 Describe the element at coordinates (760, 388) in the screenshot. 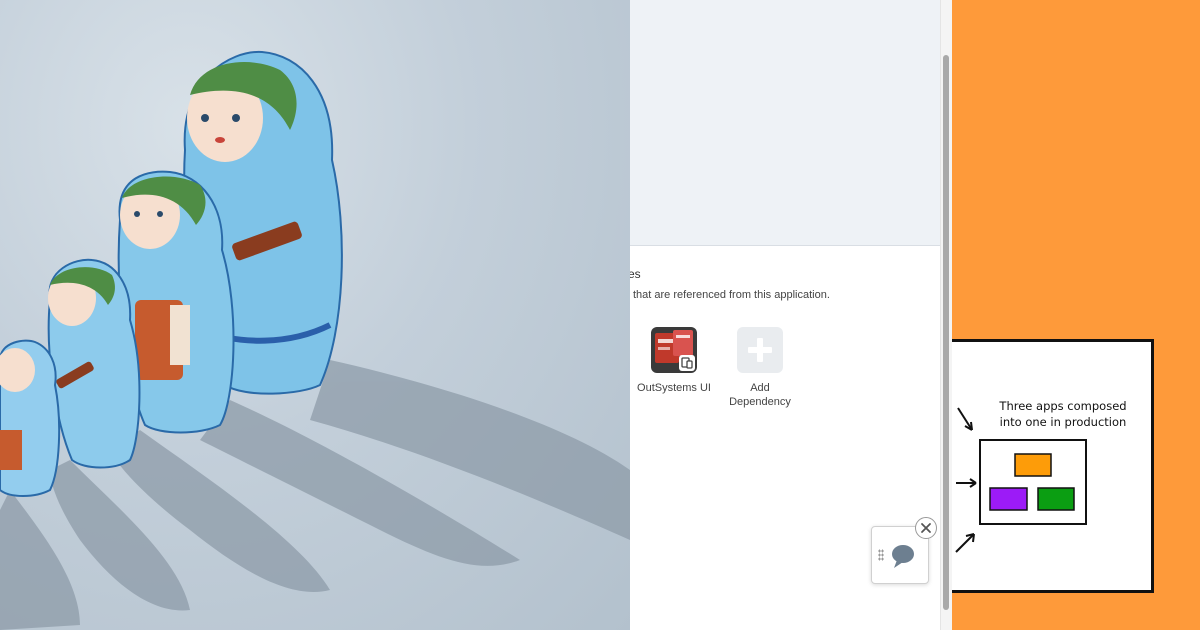

I see `add-dependency-label-line1: Add` at that location.